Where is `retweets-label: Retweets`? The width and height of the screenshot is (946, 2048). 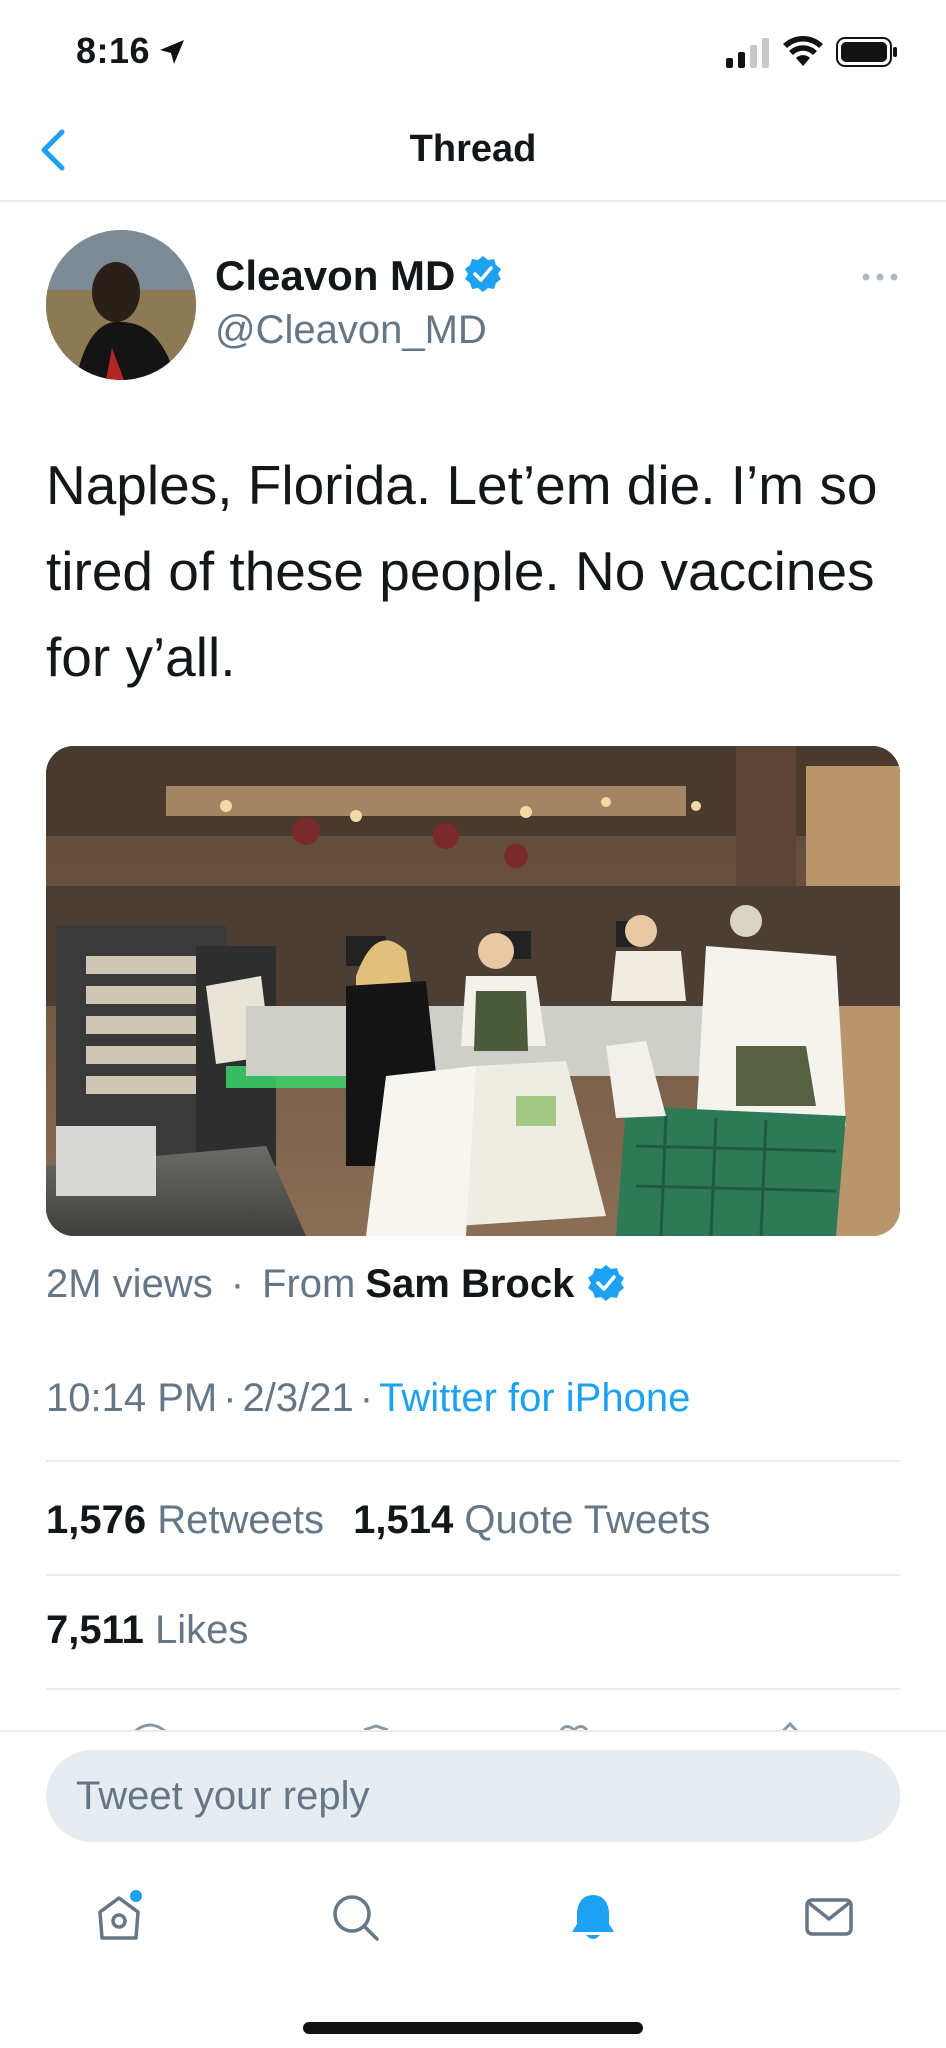 retweets-label: Retweets is located at coordinates (240, 1520).